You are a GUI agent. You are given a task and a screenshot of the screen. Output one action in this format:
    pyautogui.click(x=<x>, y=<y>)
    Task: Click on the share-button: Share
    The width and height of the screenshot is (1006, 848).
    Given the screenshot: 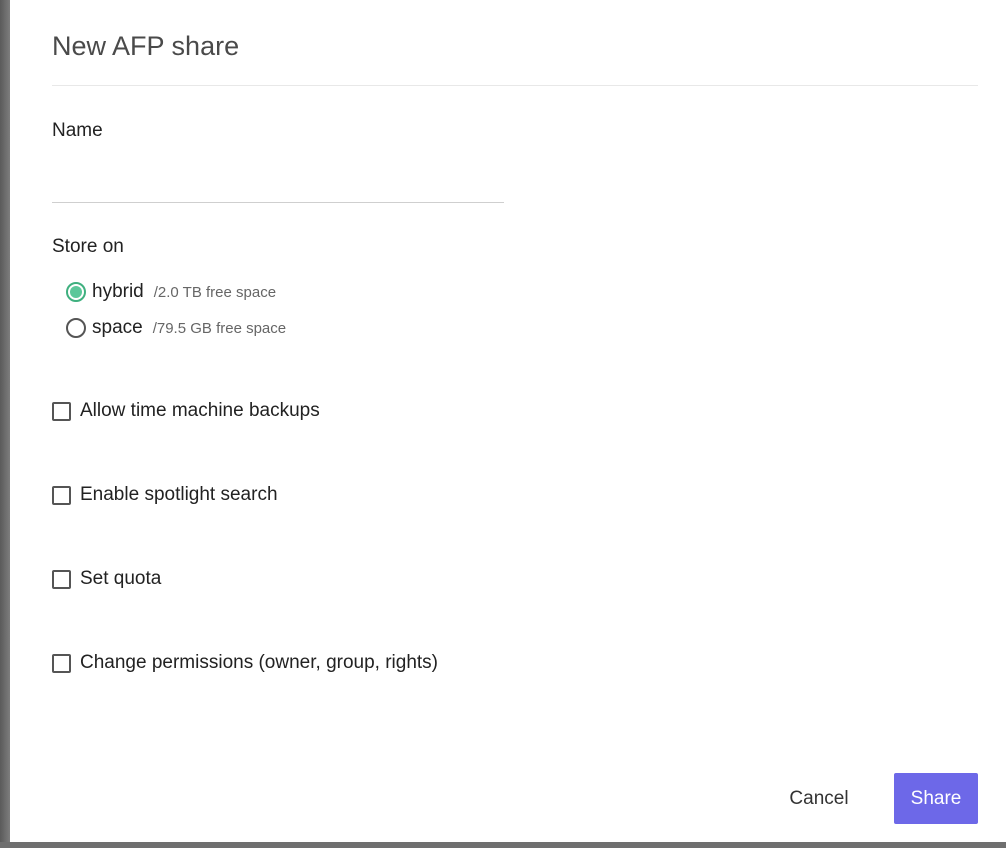 What is the action you would take?
    pyautogui.click(x=936, y=798)
    